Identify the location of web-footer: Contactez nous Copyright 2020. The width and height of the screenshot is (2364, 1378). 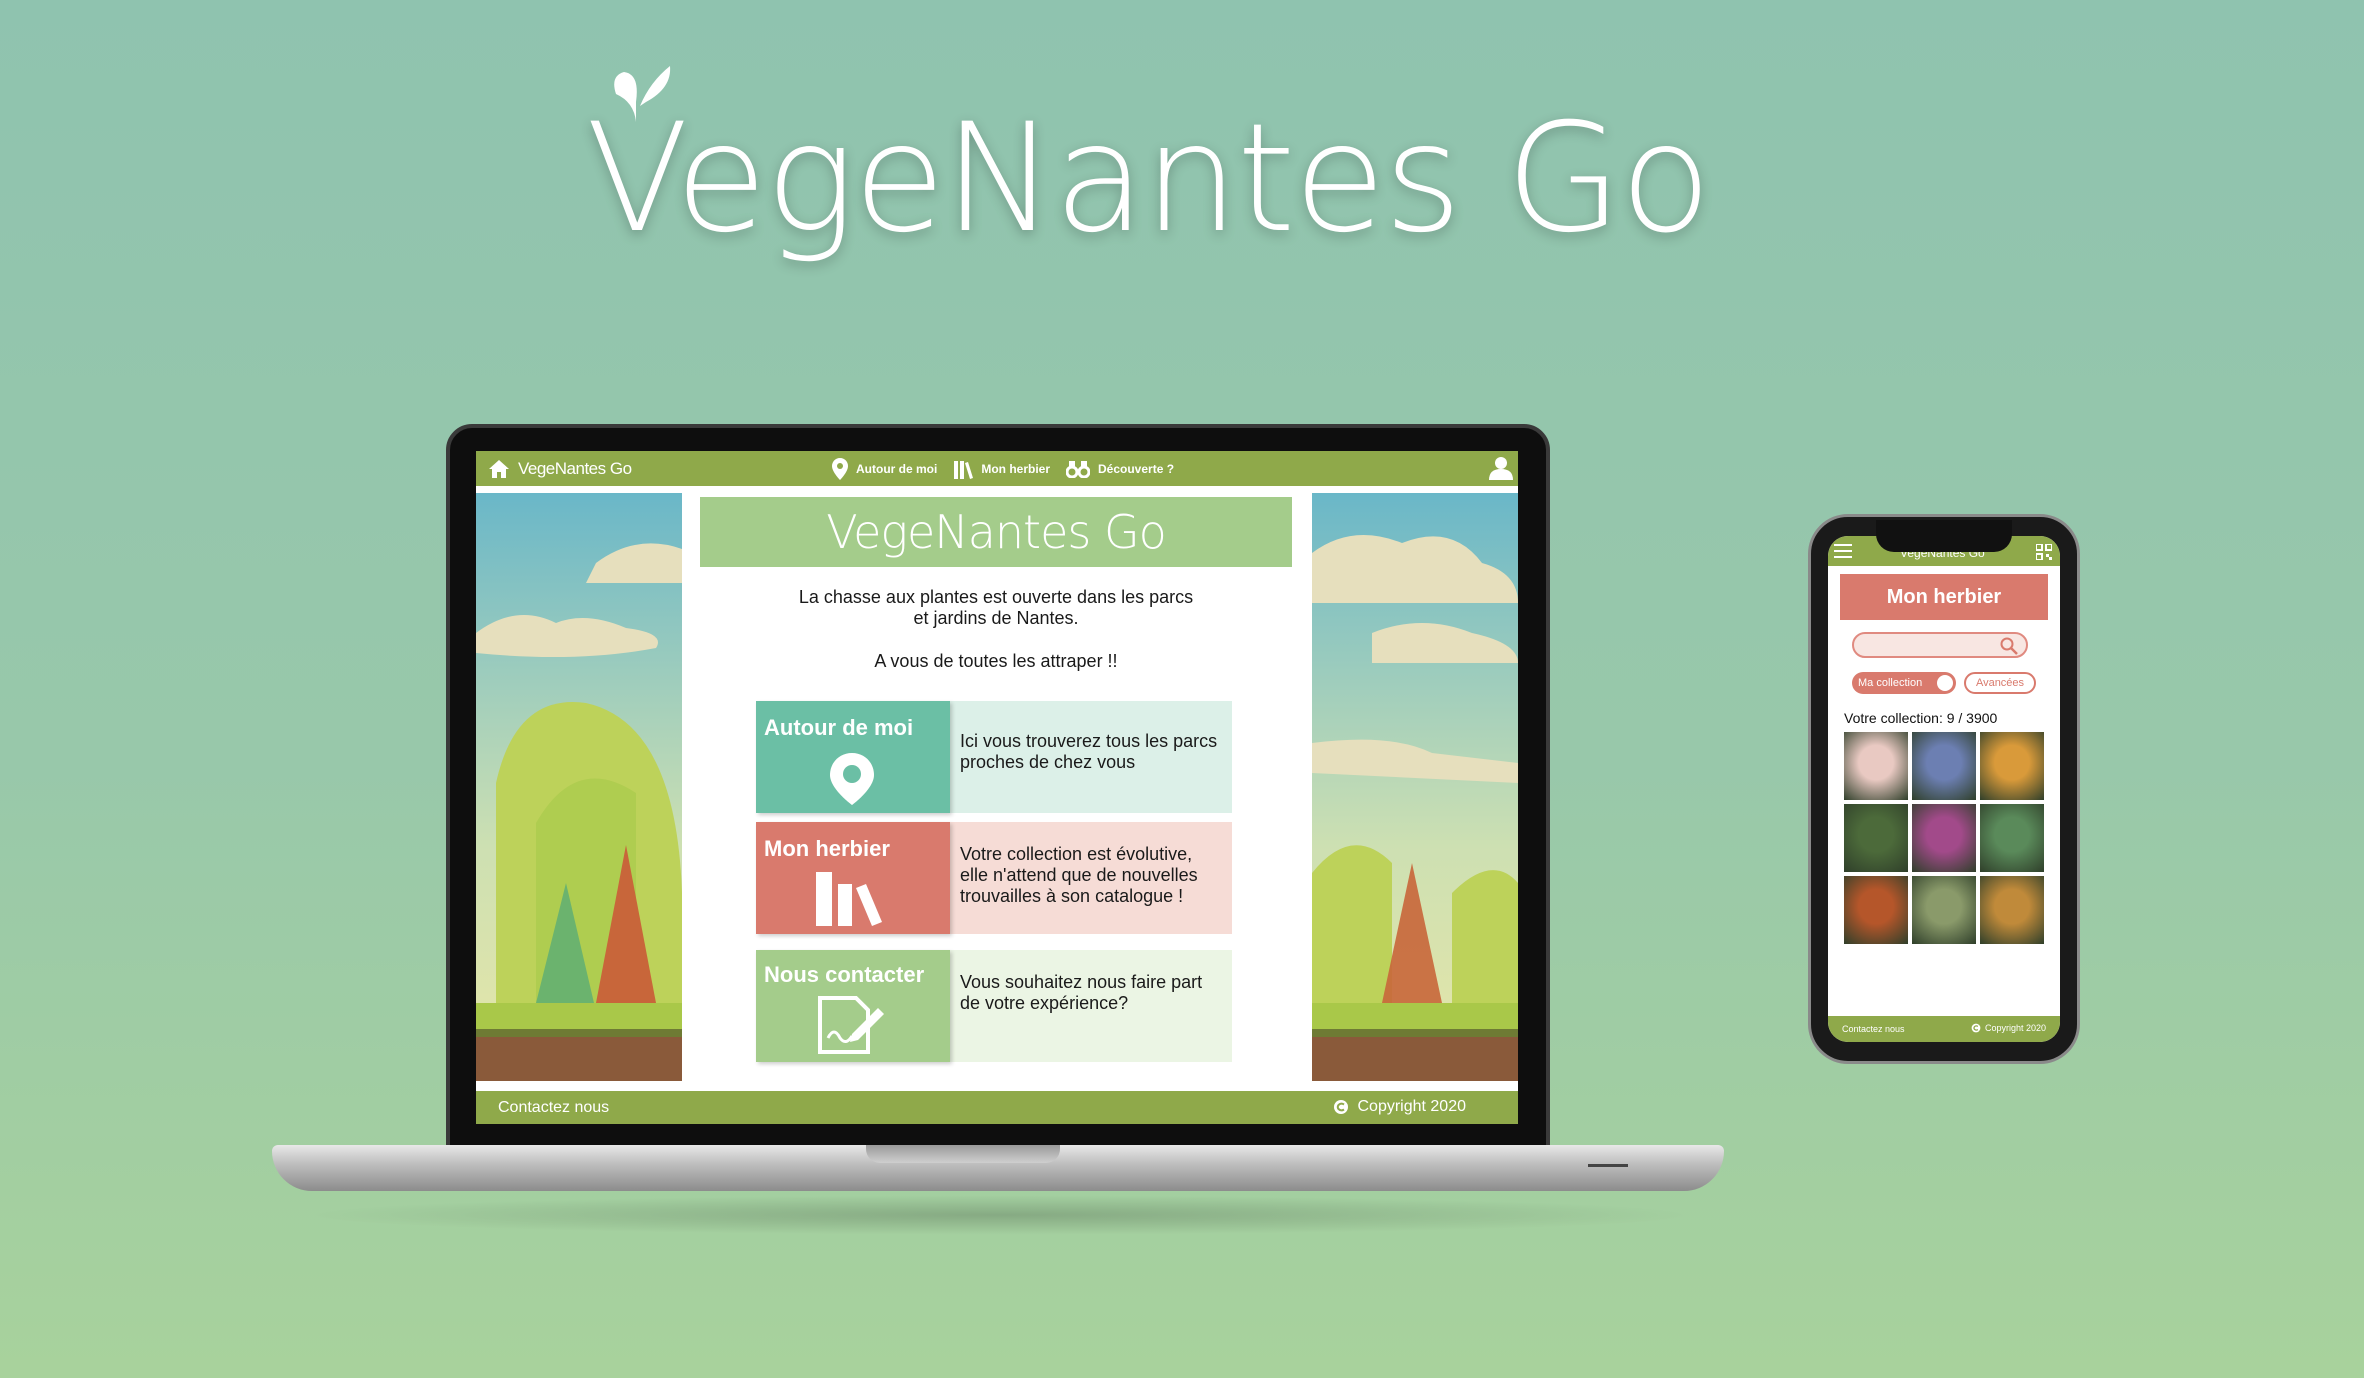
(997, 1107).